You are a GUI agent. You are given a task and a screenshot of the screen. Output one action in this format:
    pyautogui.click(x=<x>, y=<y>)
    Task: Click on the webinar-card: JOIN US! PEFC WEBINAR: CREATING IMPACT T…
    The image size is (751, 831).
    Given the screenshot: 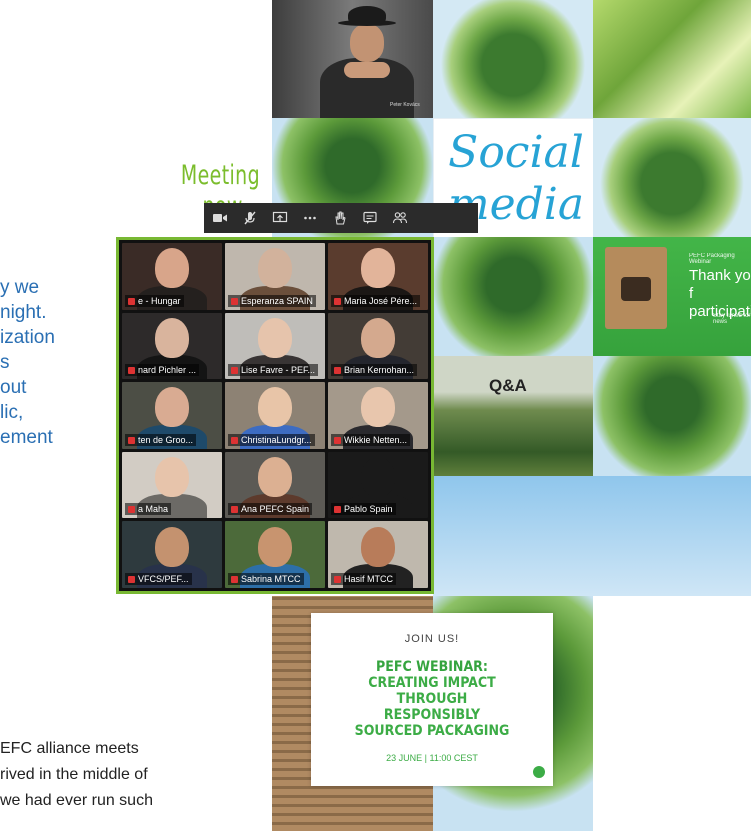 What is the action you would take?
    pyautogui.click(x=432, y=699)
    